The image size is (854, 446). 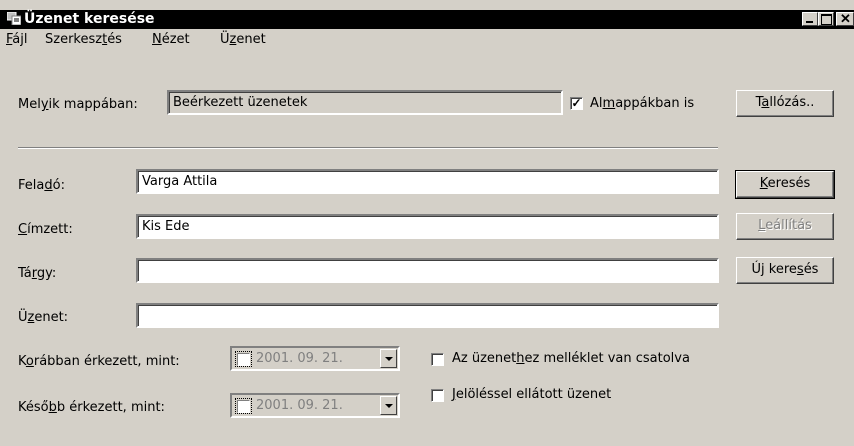 I want to click on received-before-dropdown-button, so click(x=388, y=358).